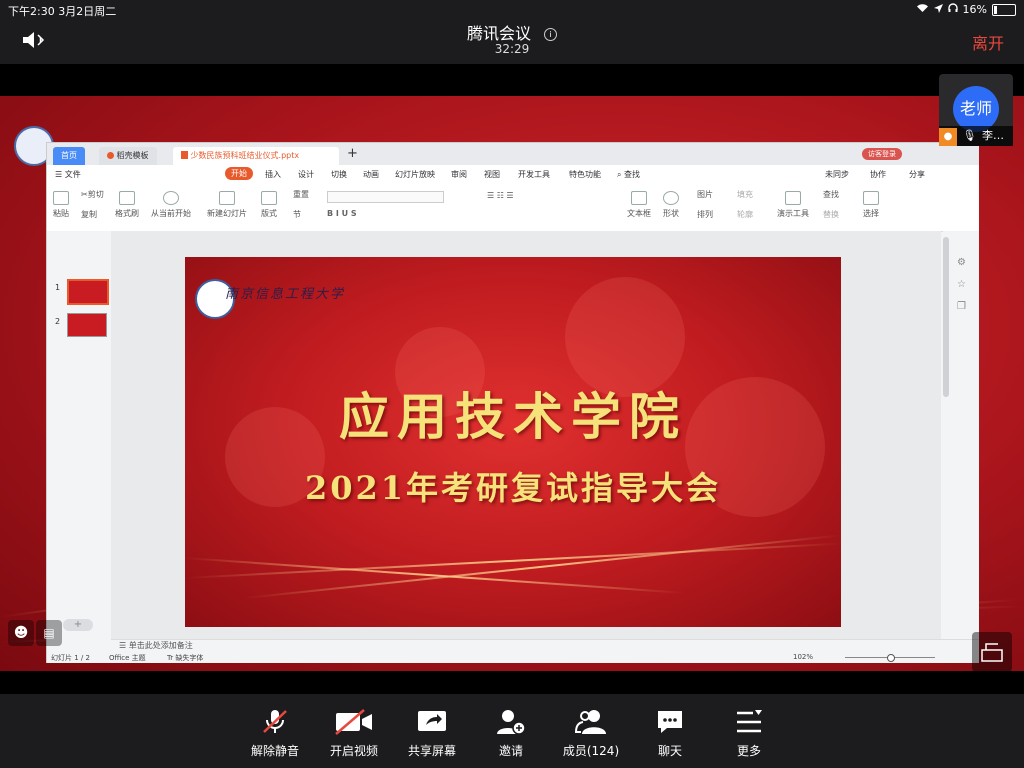 The width and height of the screenshot is (1024, 768). I want to click on tab-file-label: 少数民族预科班结业仪式.pptx, so click(245, 155).